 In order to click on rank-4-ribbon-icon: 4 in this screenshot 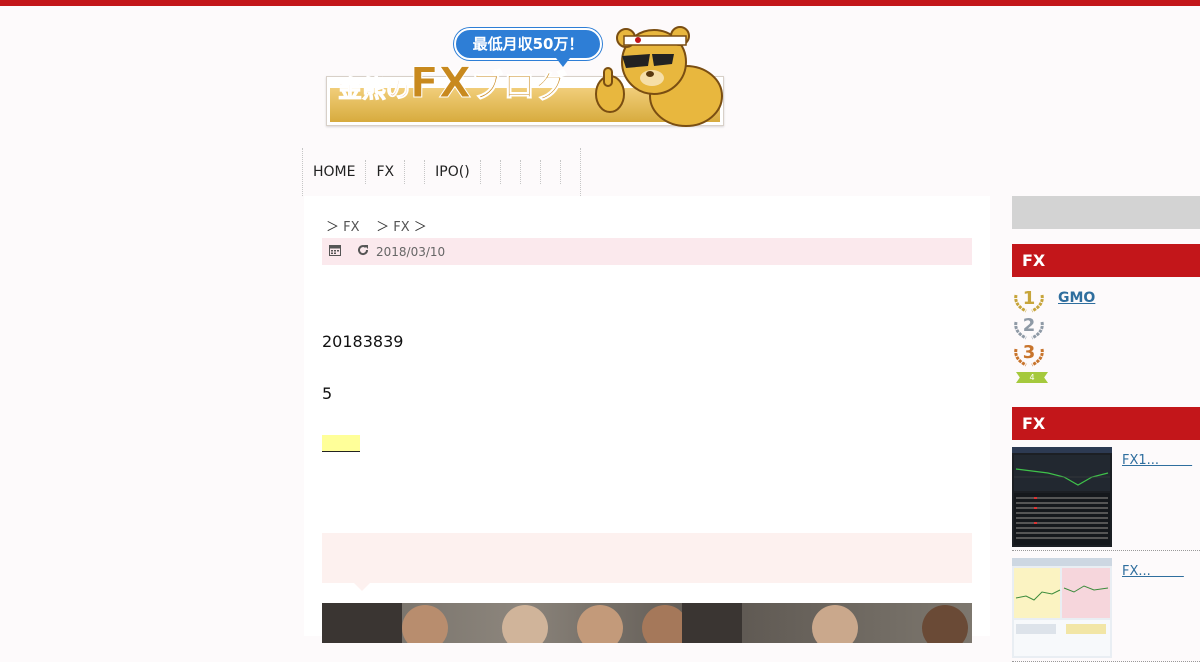, I will do `click(1032, 377)`.